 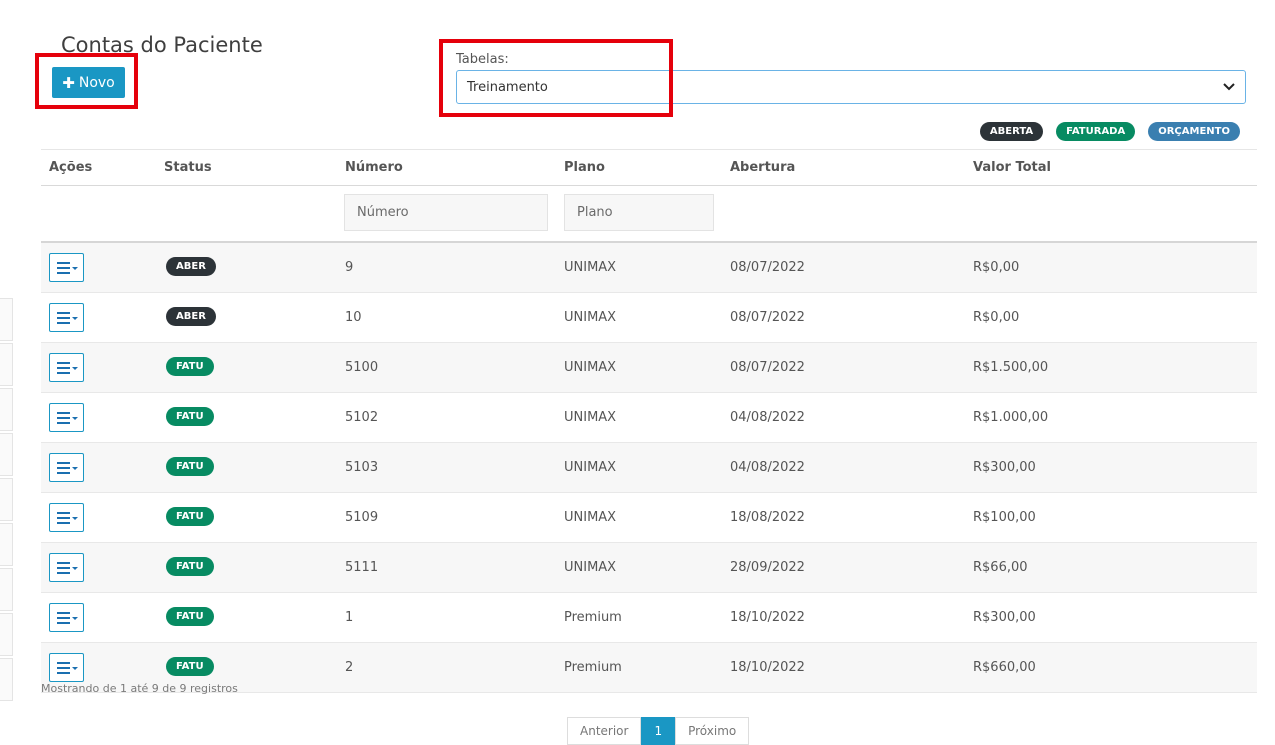 I want to click on cell-abertura: 28/09/2022, so click(x=767, y=567).